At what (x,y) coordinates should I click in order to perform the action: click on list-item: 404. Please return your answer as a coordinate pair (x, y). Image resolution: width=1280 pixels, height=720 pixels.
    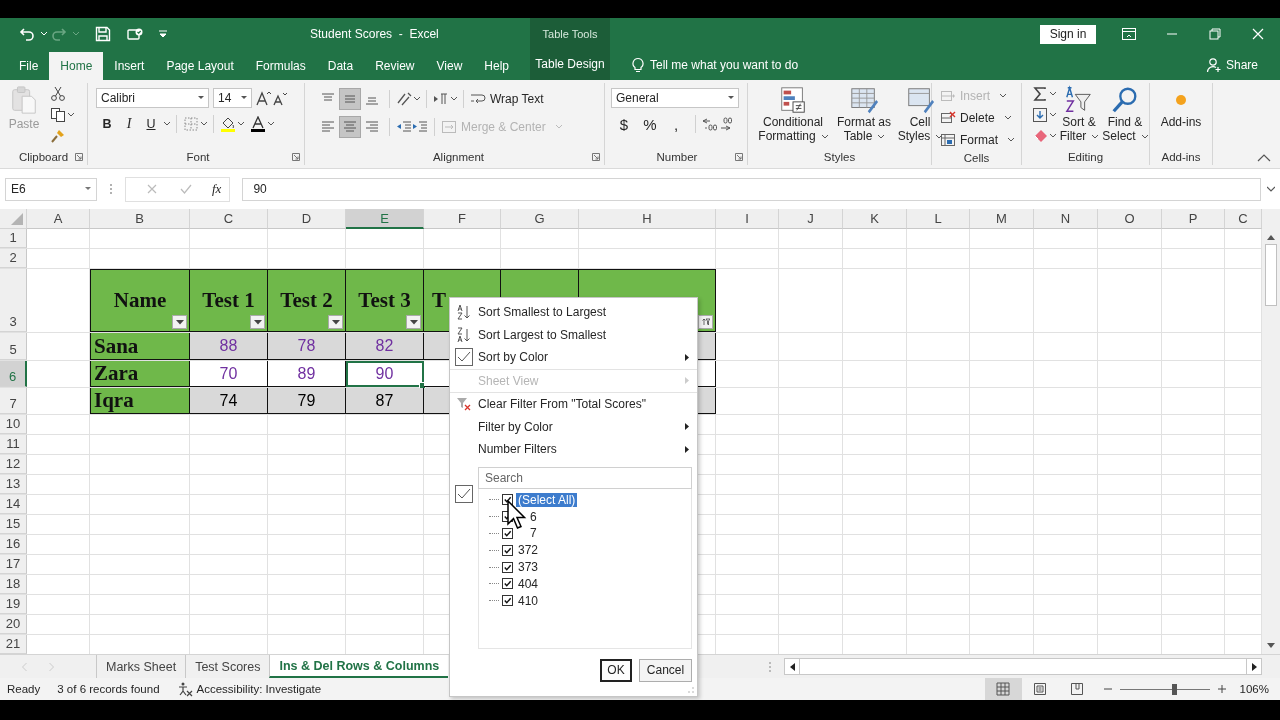
    Looking at the image, I should click on (528, 583).